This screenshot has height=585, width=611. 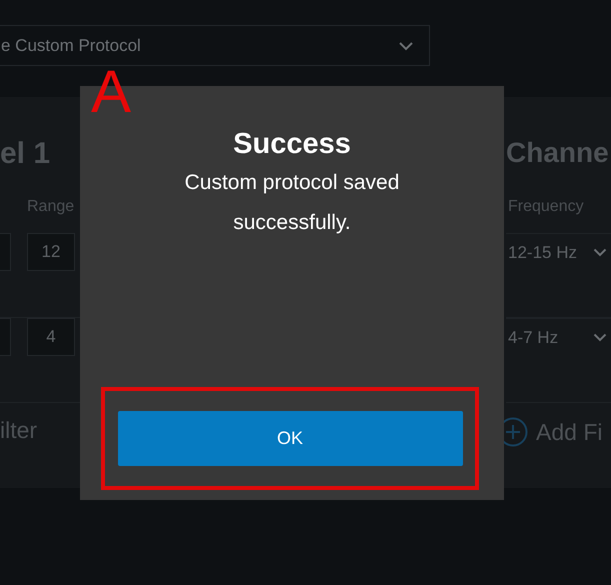 What do you see at coordinates (558, 153) in the screenshot?
I see `panel-title: Channe` at bounding box center [558, 153].